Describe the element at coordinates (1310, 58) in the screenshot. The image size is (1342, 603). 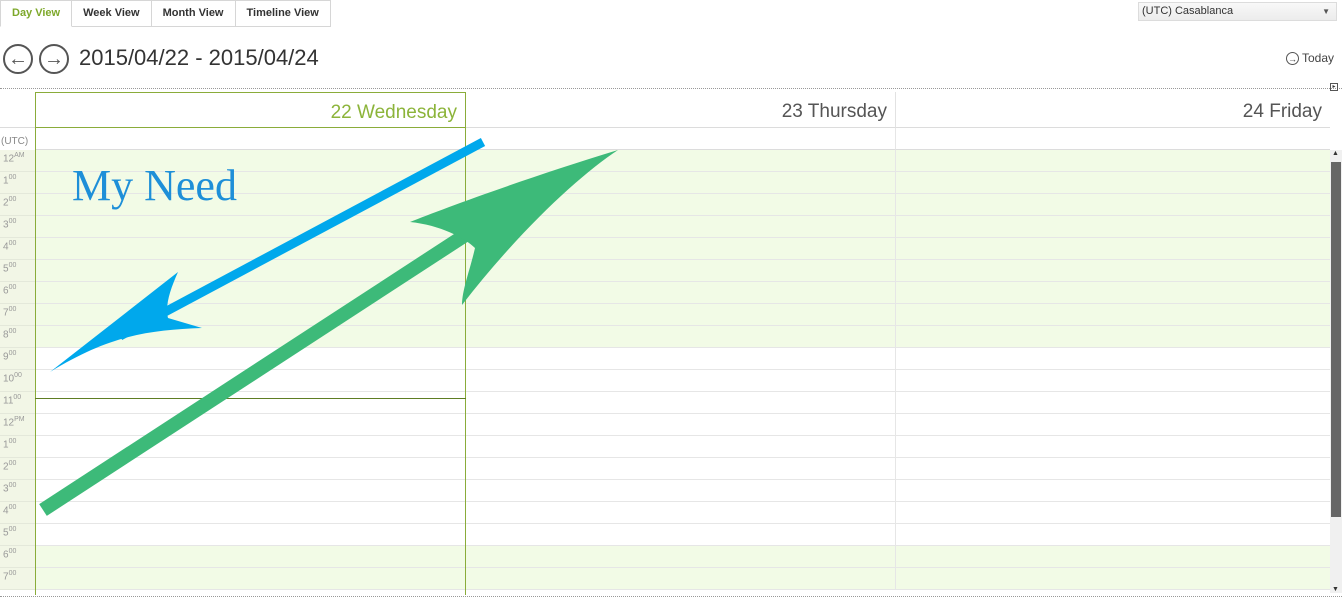
I see `today-button: → Today` at that location.